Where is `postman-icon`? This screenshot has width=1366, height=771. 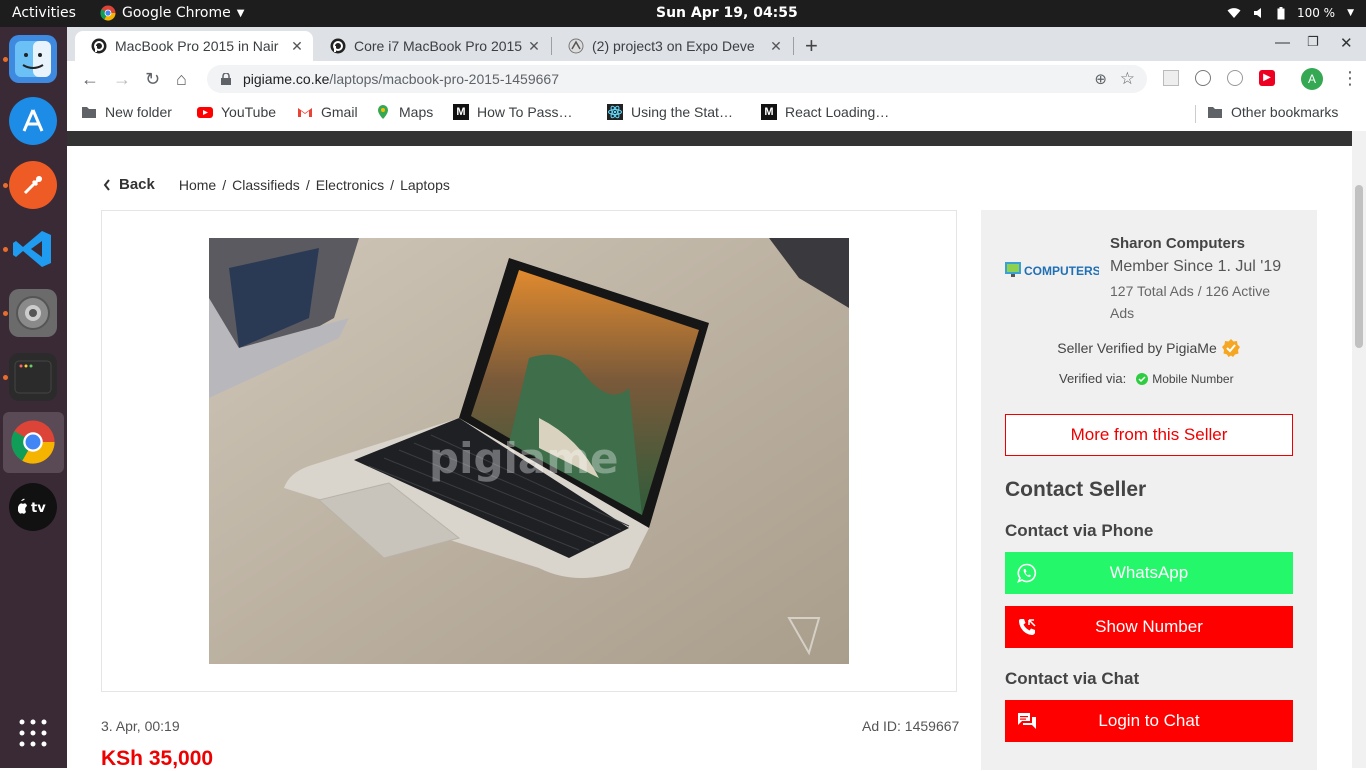
postman-icon is located at coordinates (33, 185).